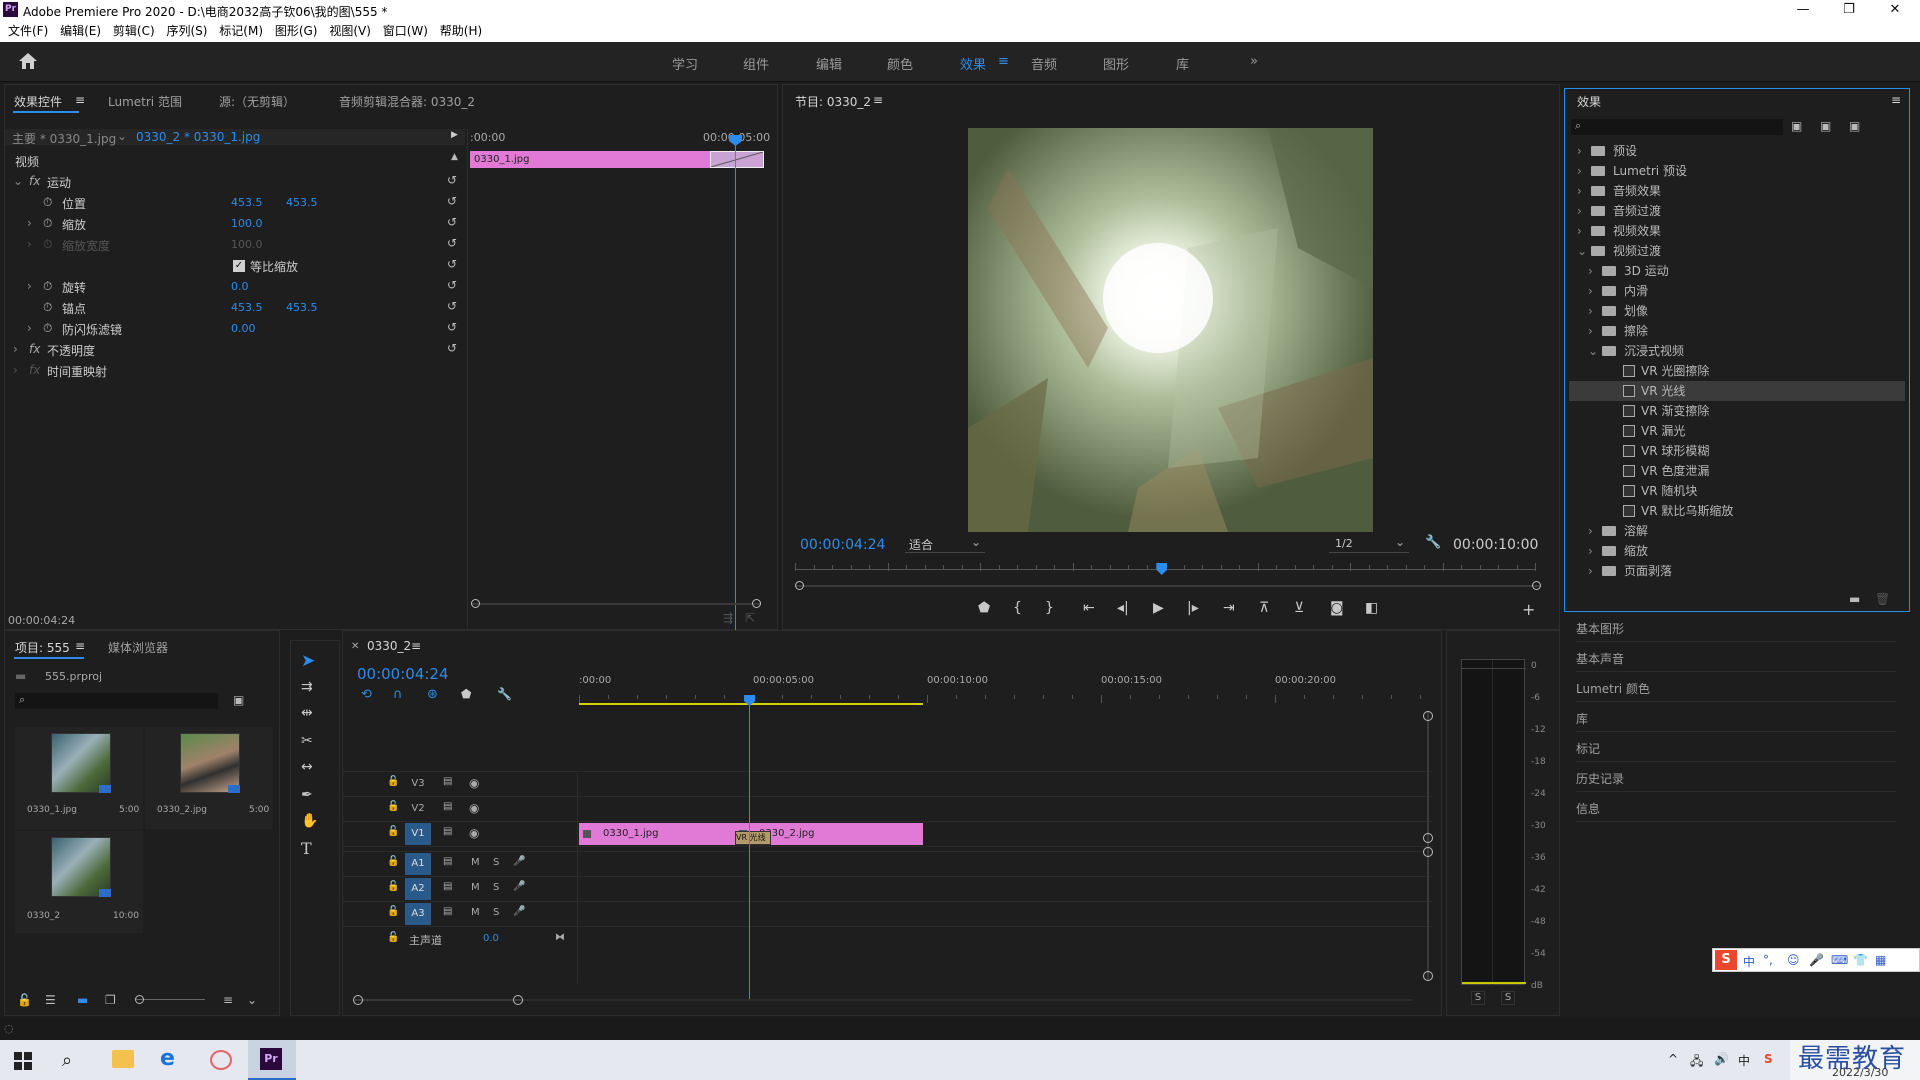 This screenshot has height=1080, width=1920. Describe the element at coordinates (123, 1059) in the screenshot. I see `file-explorer-icon` at that location.